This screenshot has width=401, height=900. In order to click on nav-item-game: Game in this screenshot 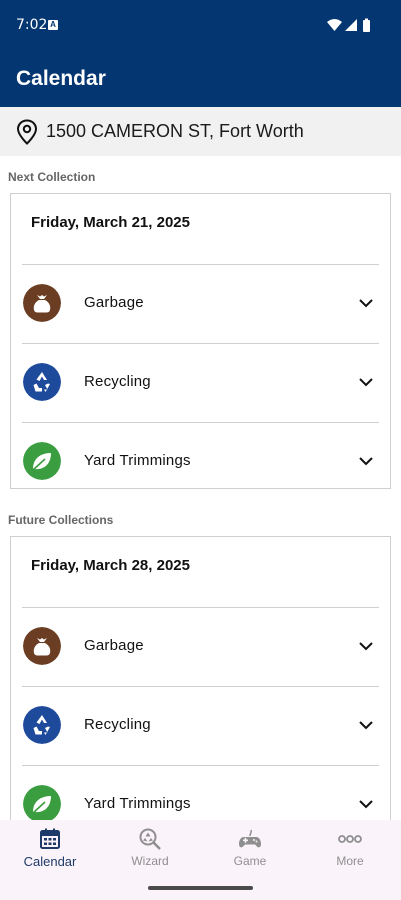, I will do `click(250, 850)`.